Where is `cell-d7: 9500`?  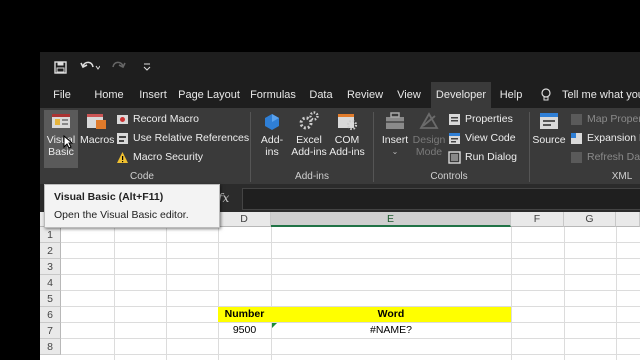 cell-d7: 9500 is located at coordinates (244, 330).